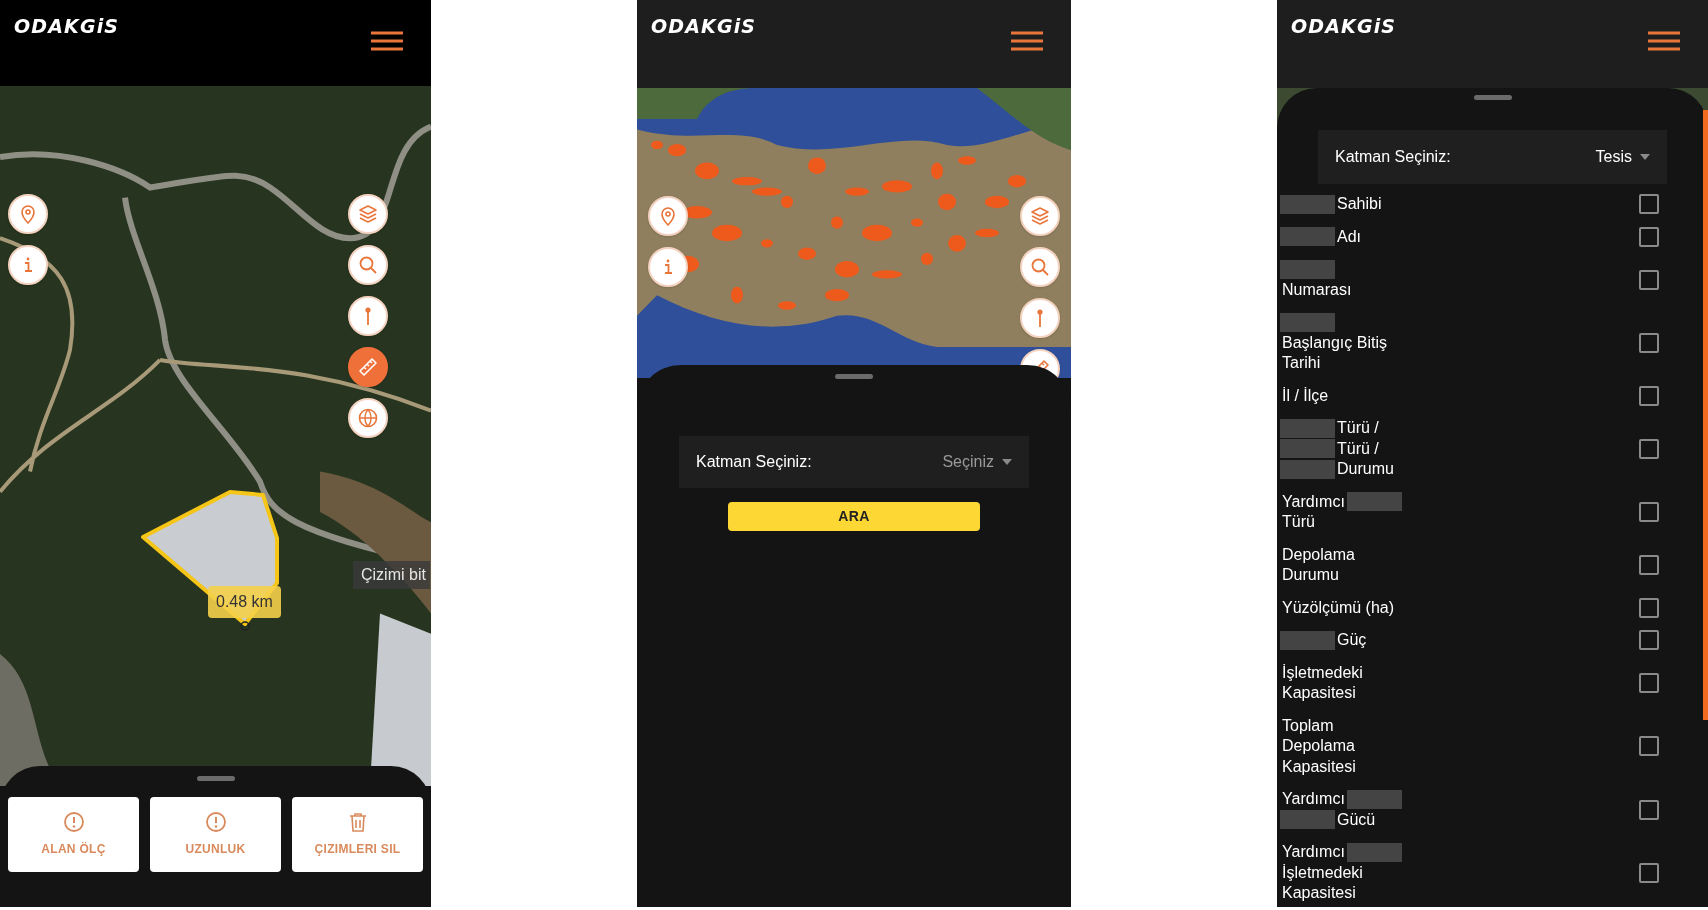 The image size is (1708, 910). I want to click on select-value: Tesis, so click(1613, 157).